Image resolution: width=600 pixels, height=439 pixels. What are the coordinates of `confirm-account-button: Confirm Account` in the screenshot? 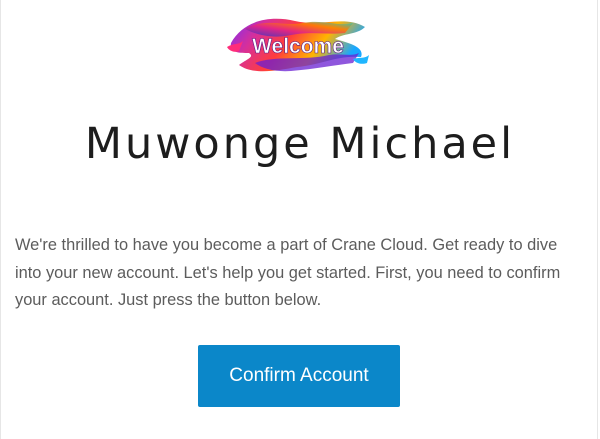 It's located at (299, 376).